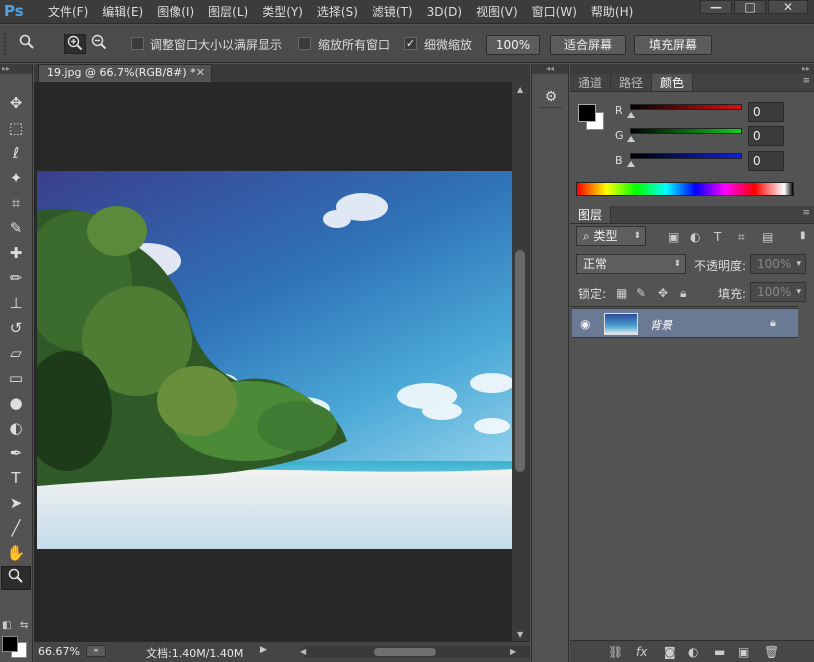 The width and height of the screenshot is (814, 662). Describe the element at coordinates (587, 113) in the screenshot. I see `color-panel-fg-swatch` at that location.